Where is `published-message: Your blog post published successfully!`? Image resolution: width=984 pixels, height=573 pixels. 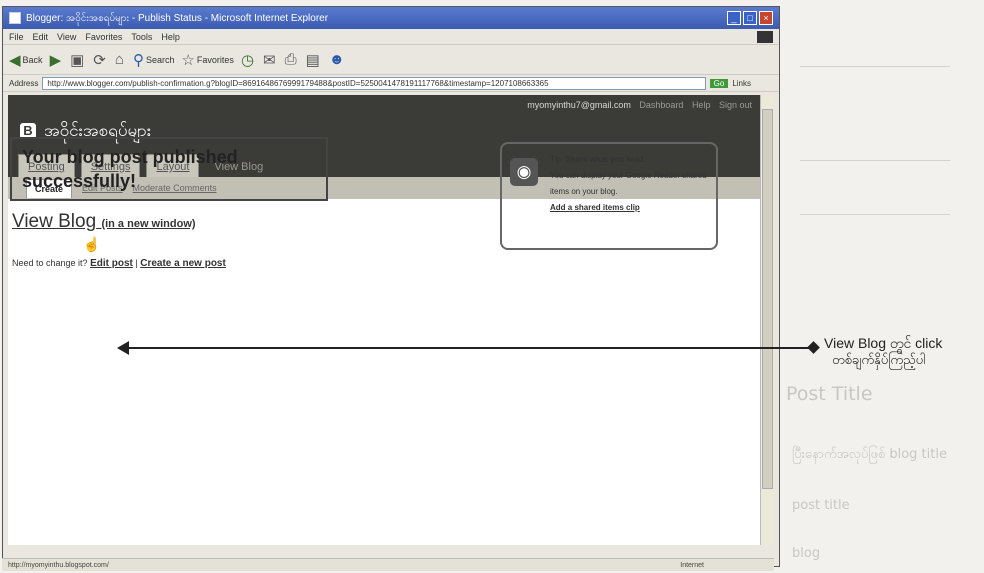
published-message: Your blog post published successfully! is located at coordinates (169, 169).